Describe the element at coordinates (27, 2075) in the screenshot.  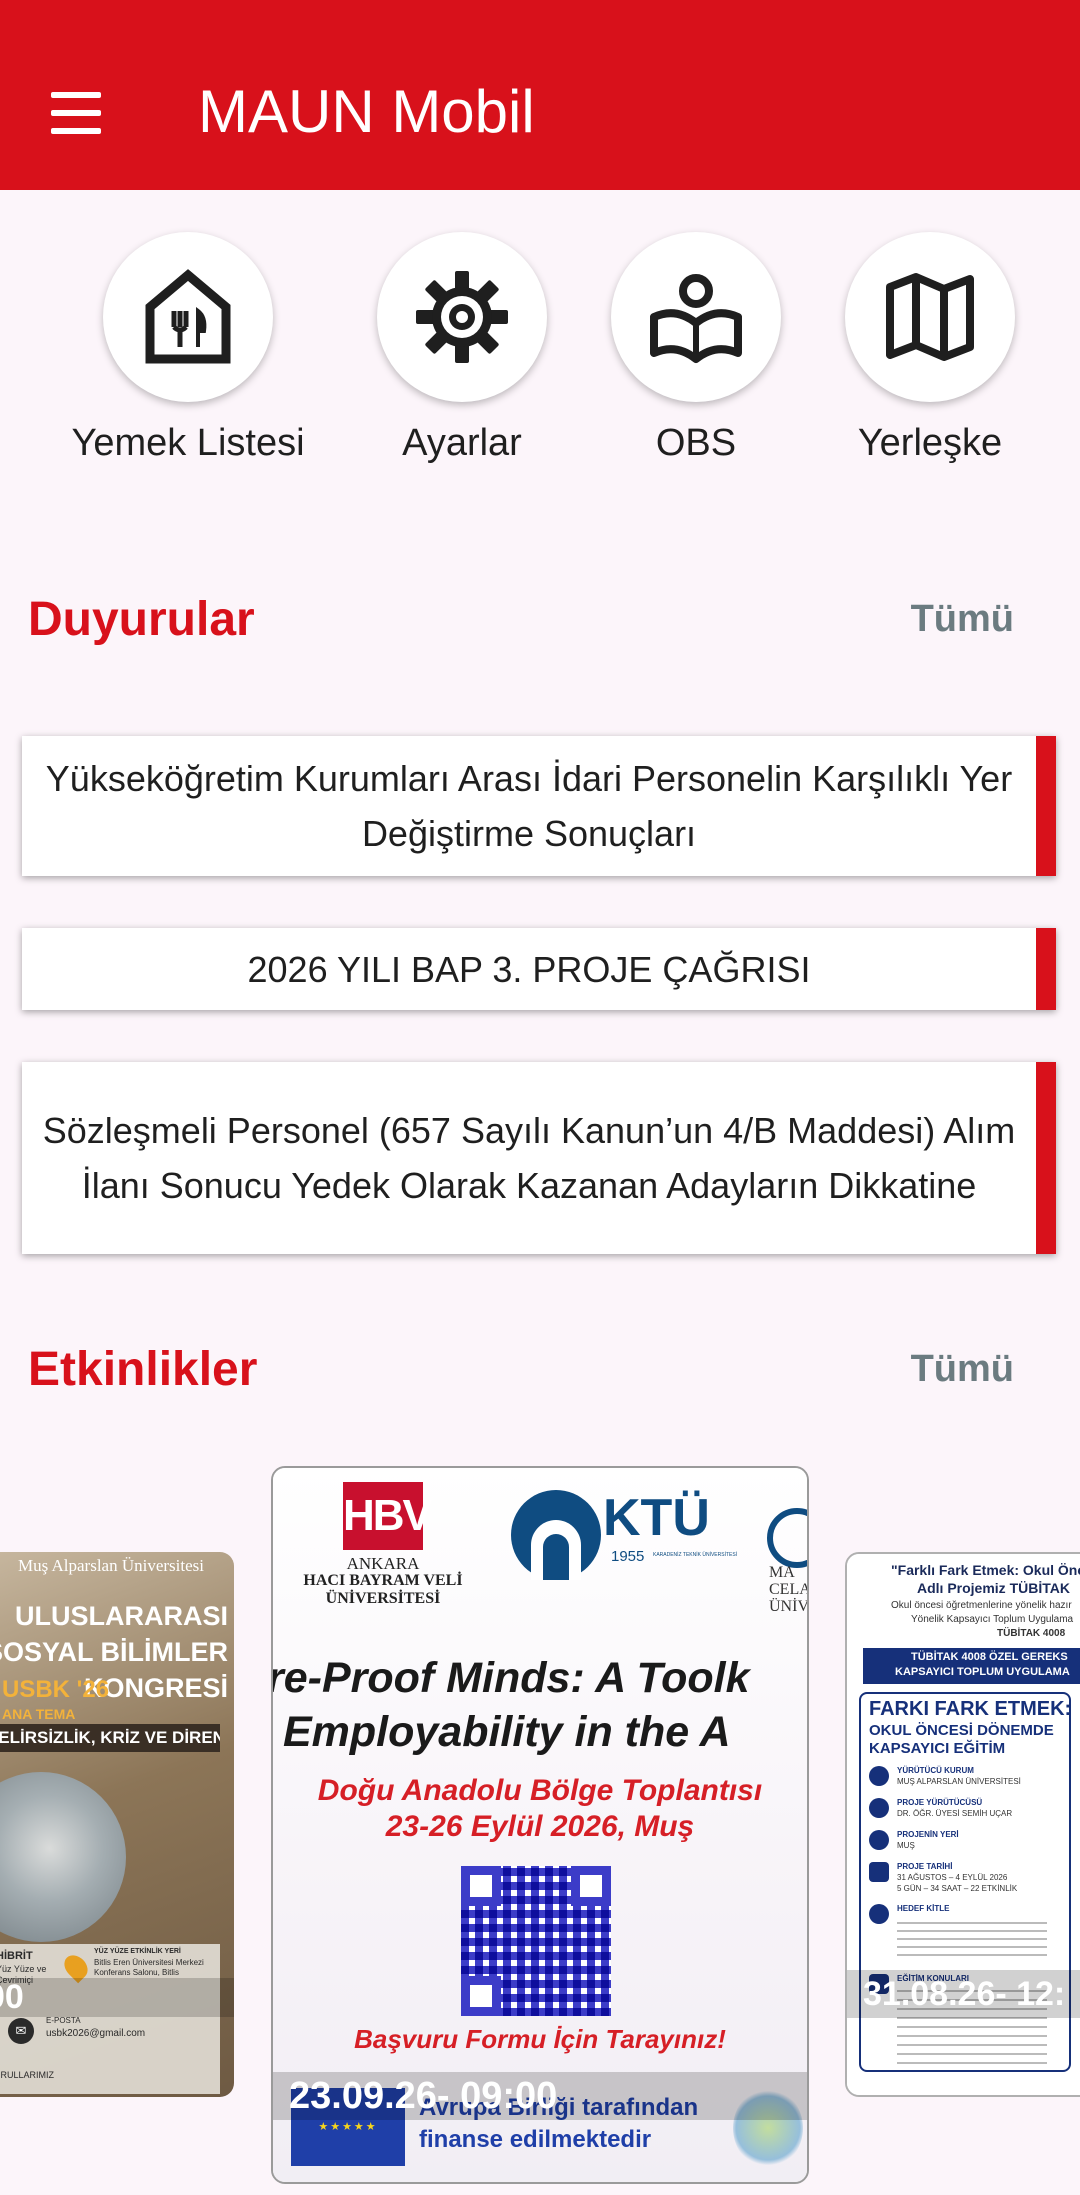
I see `poster-footer: KURULLARIMIZ` at that location.